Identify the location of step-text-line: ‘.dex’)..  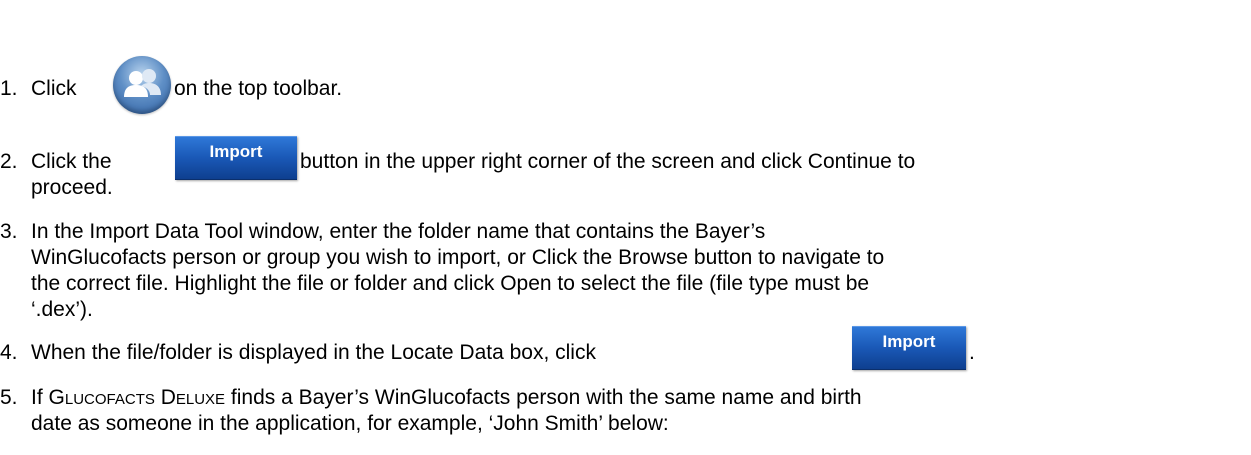
(62, 309).